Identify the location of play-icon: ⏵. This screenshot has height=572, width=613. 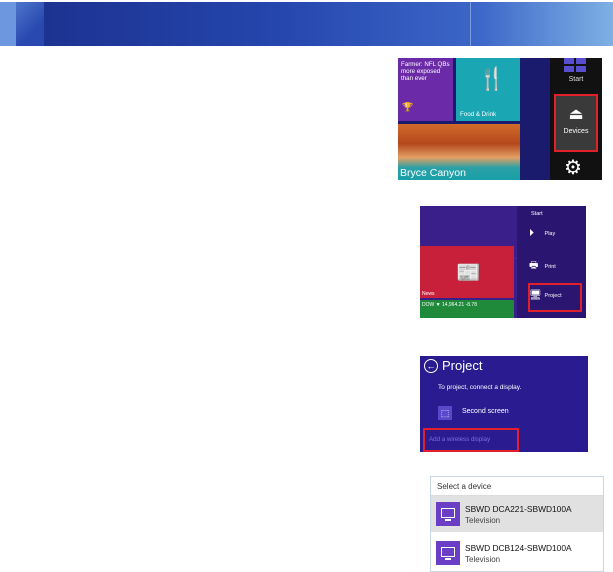
(531, 233).